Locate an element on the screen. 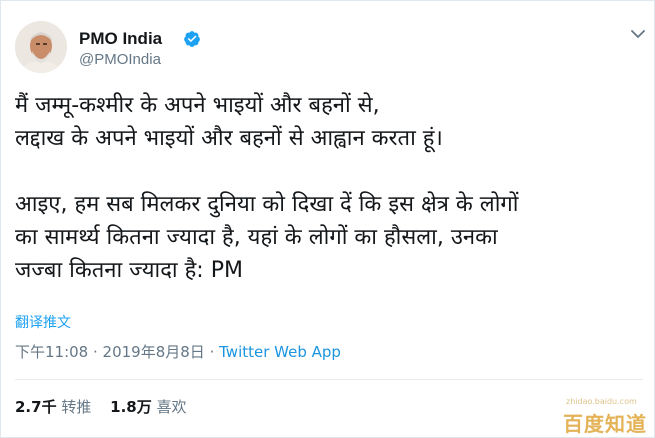 The image size is (655, 438). source-app-link: Twitter Web App is located at coordinates (280, 352).